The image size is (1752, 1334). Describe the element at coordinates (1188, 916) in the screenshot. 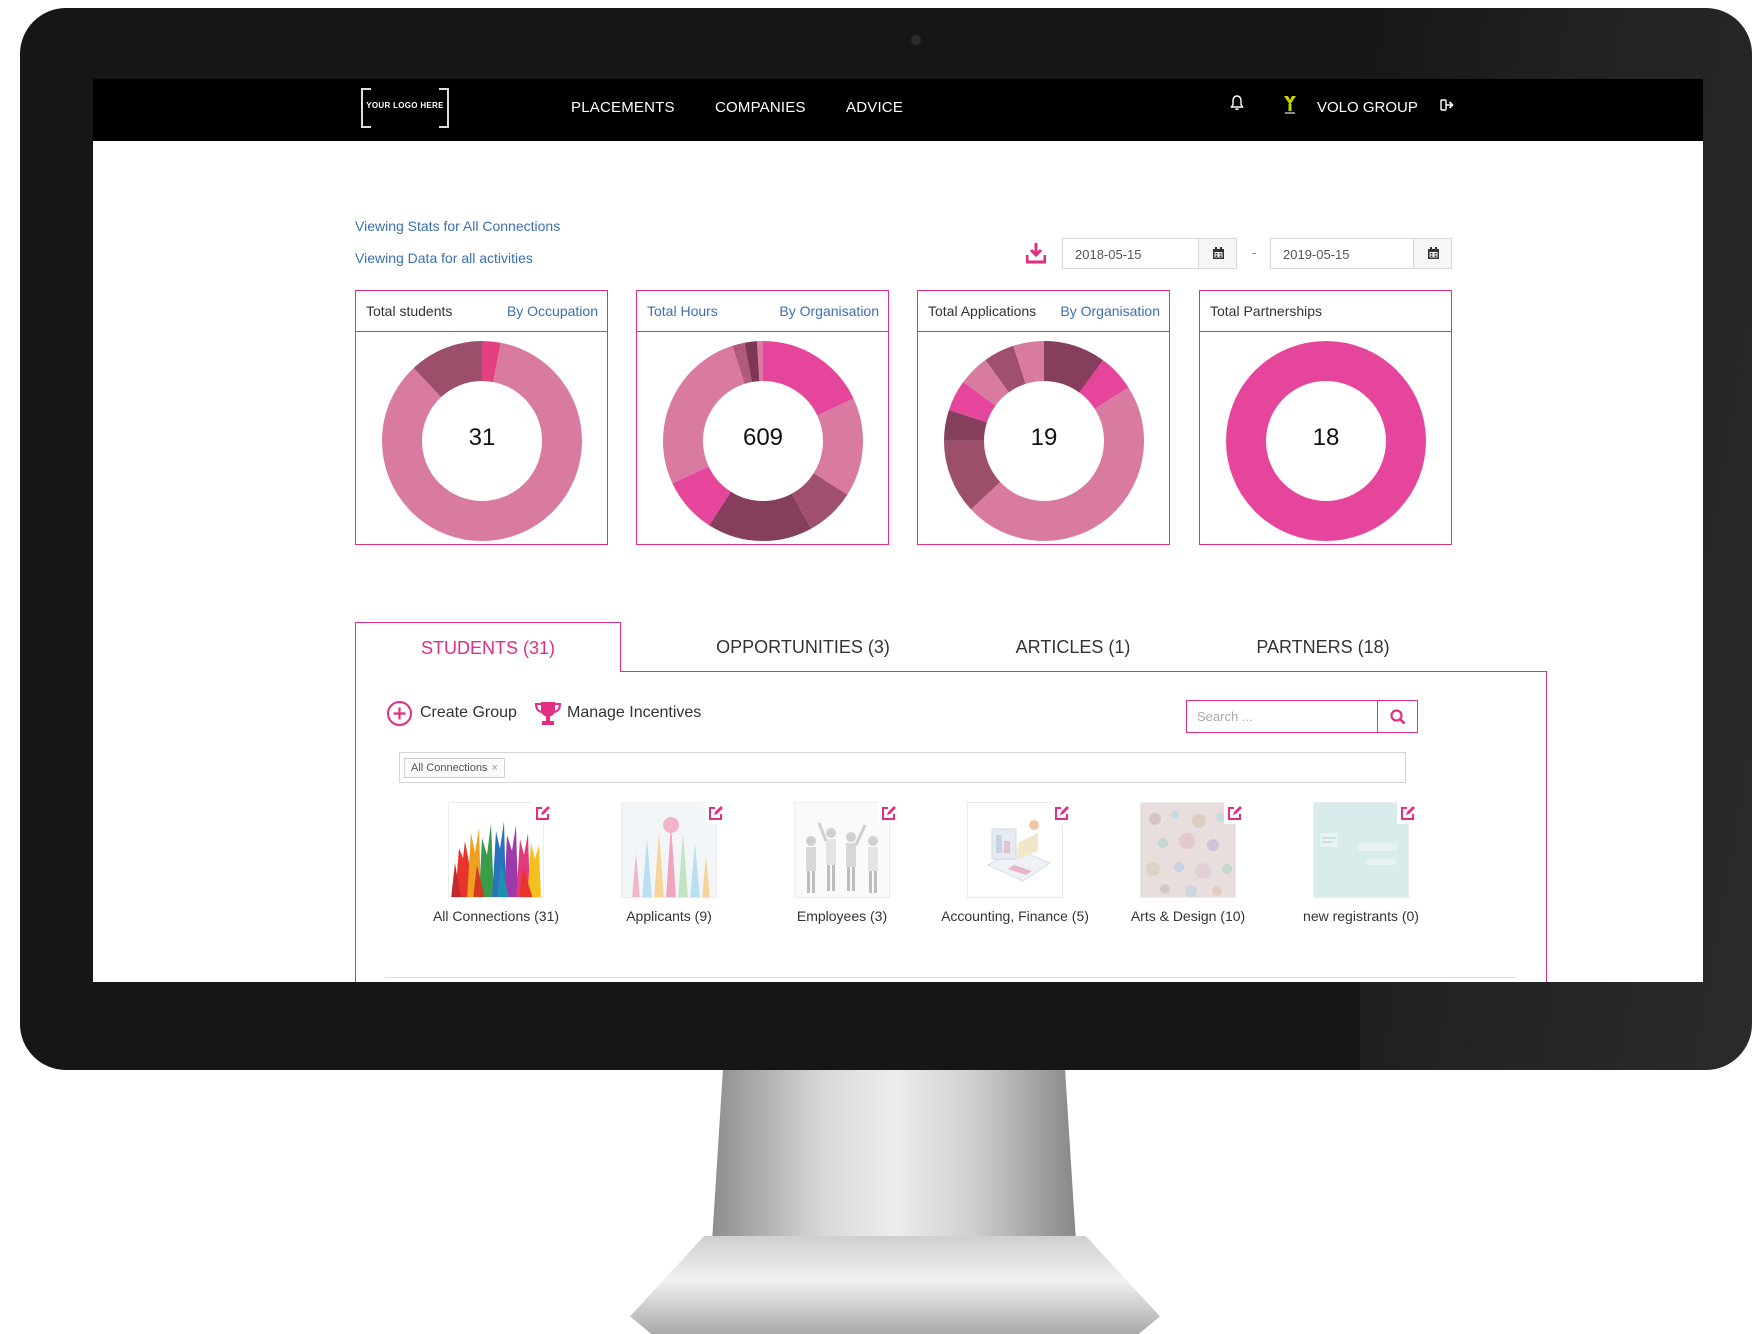

I see `group-label: Arts & Design (10)` at that location.